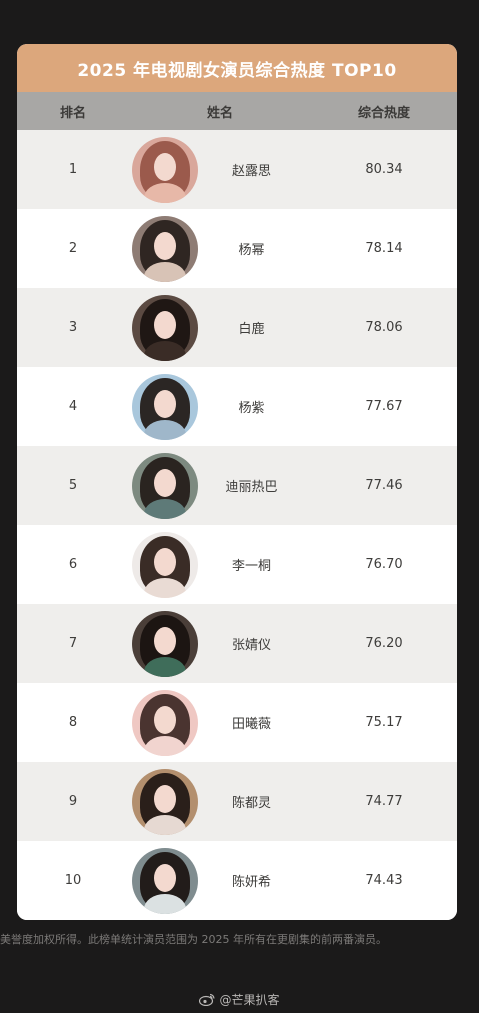 Image resolution: width=479 pixels, height=1013 pixels. I want to click on score-cell: 76.70, so click(384, 564).